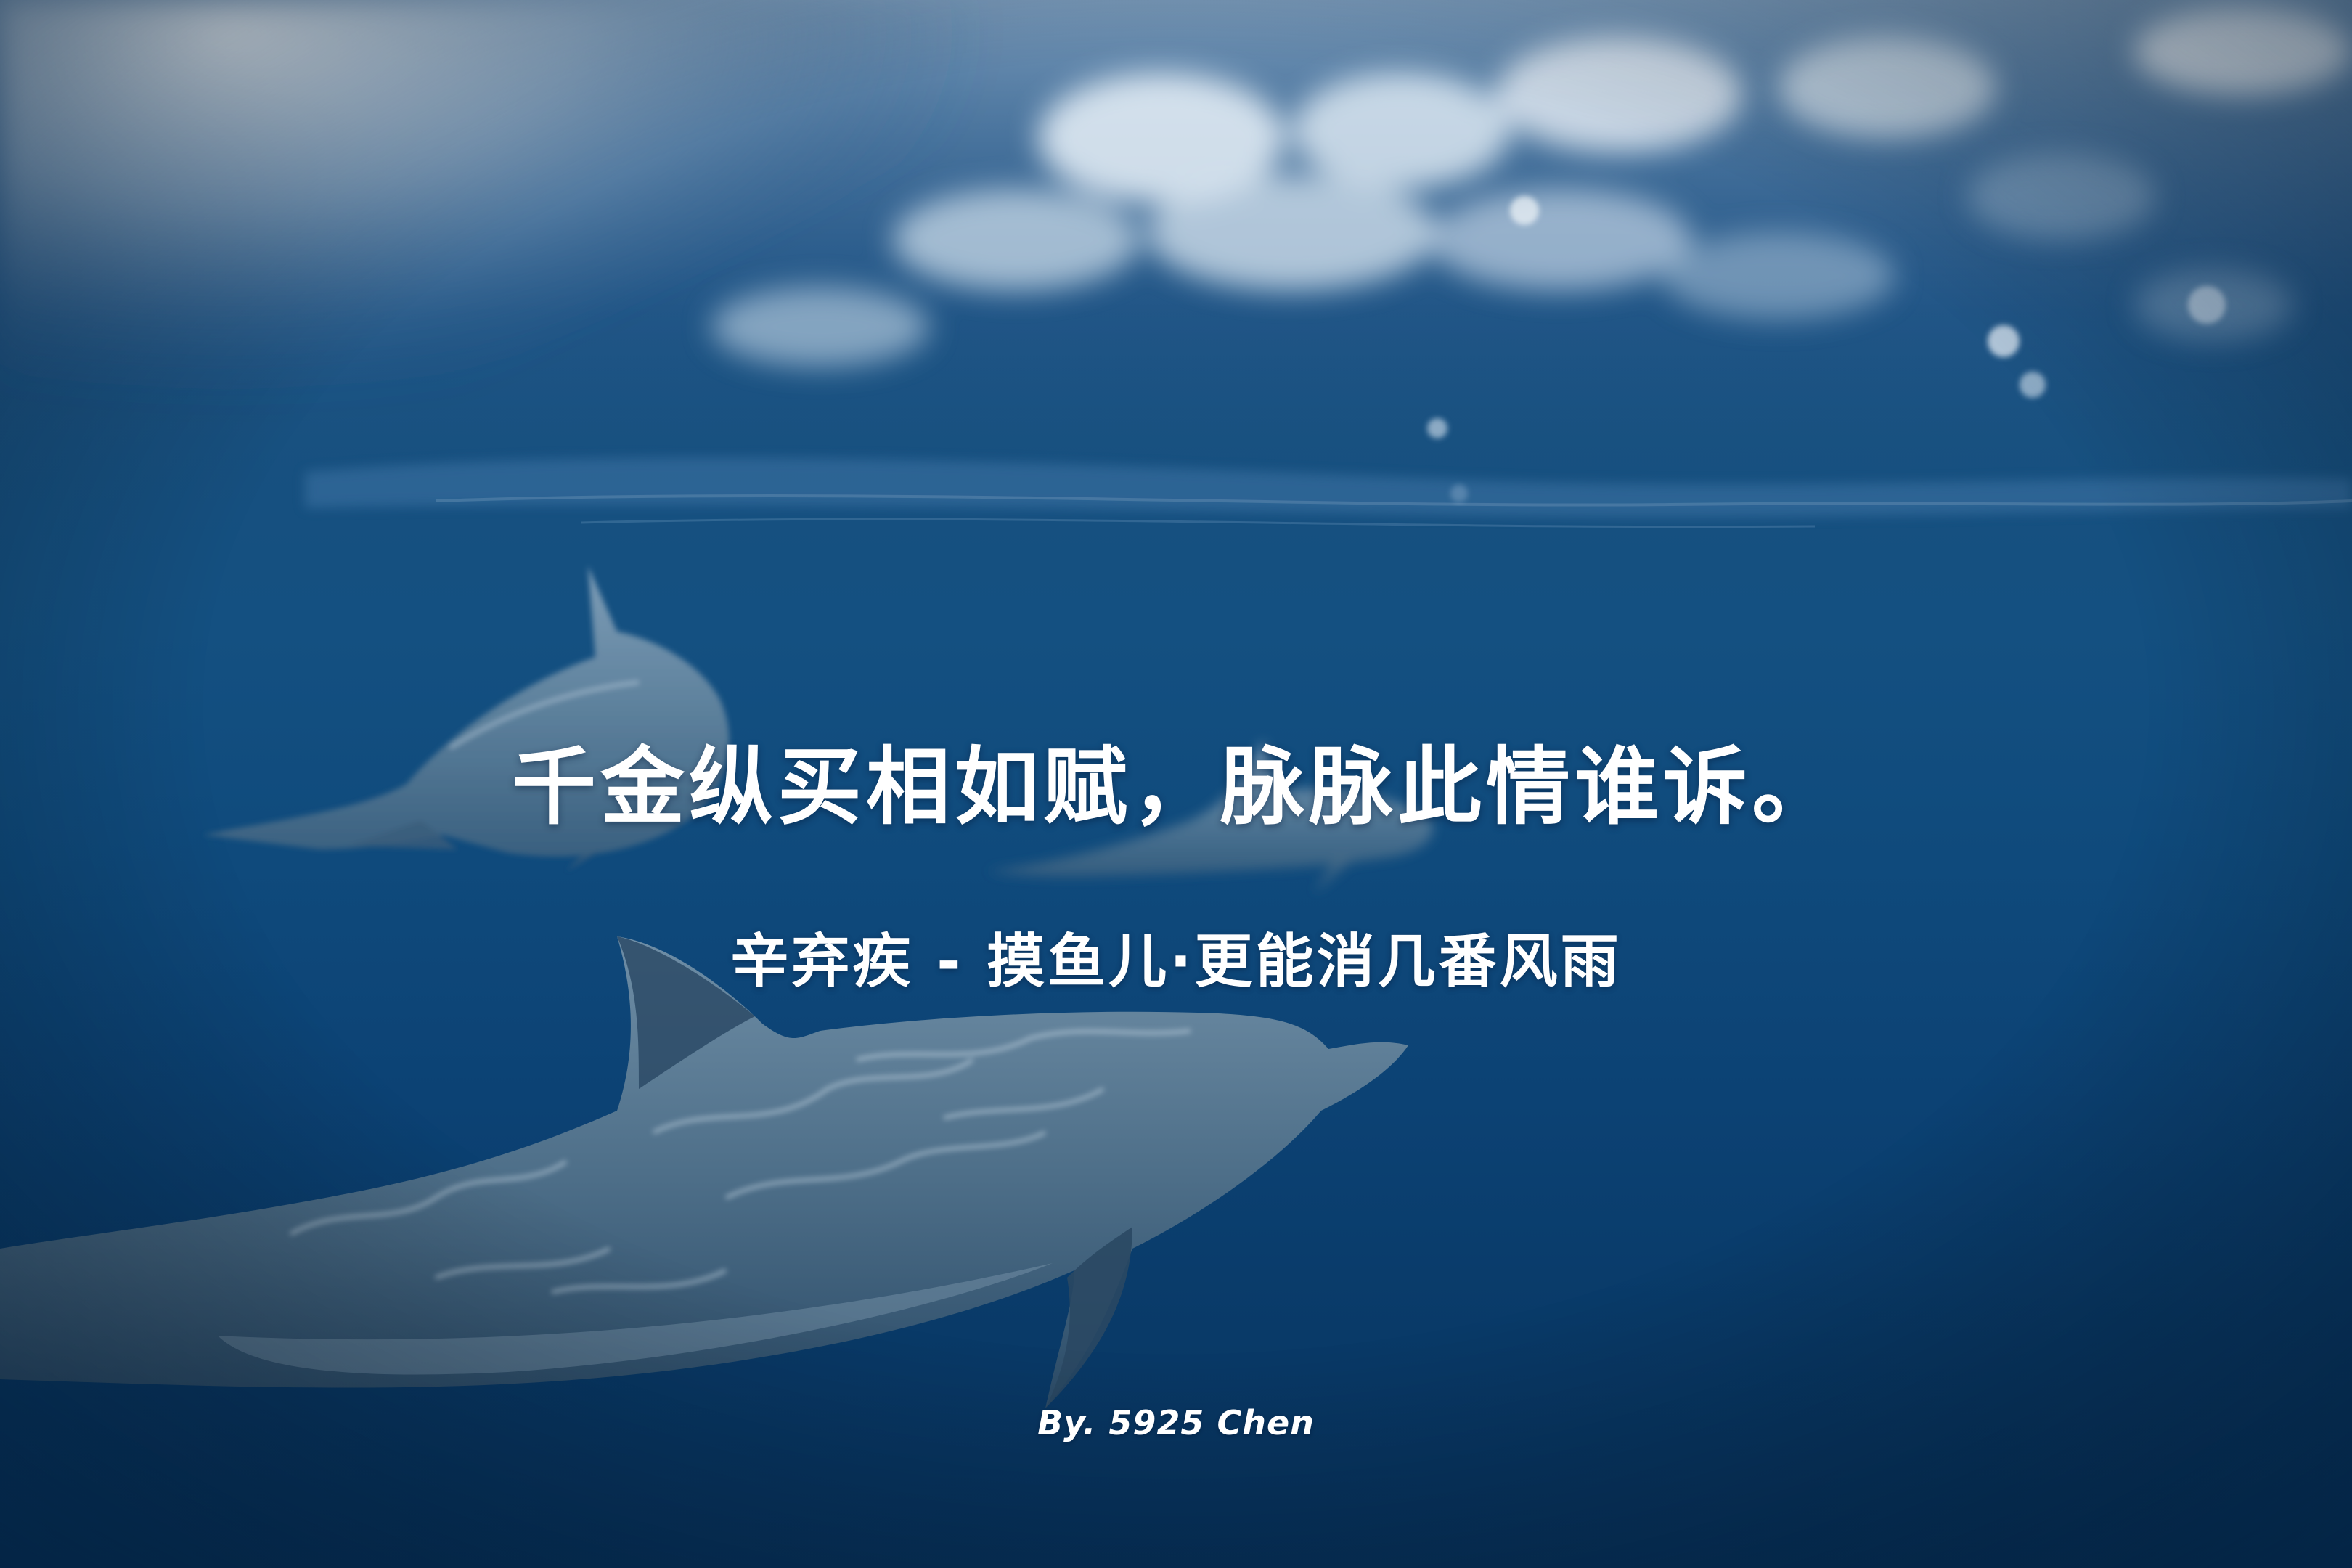 The image size is (2352, 1568). What do you see at coordinates (1176, 962) in the screenshot?
I see `poem-source: 辛弃疾 - 摸鱼儿·更能消几番风雨` at bounding box center [1176, 962].